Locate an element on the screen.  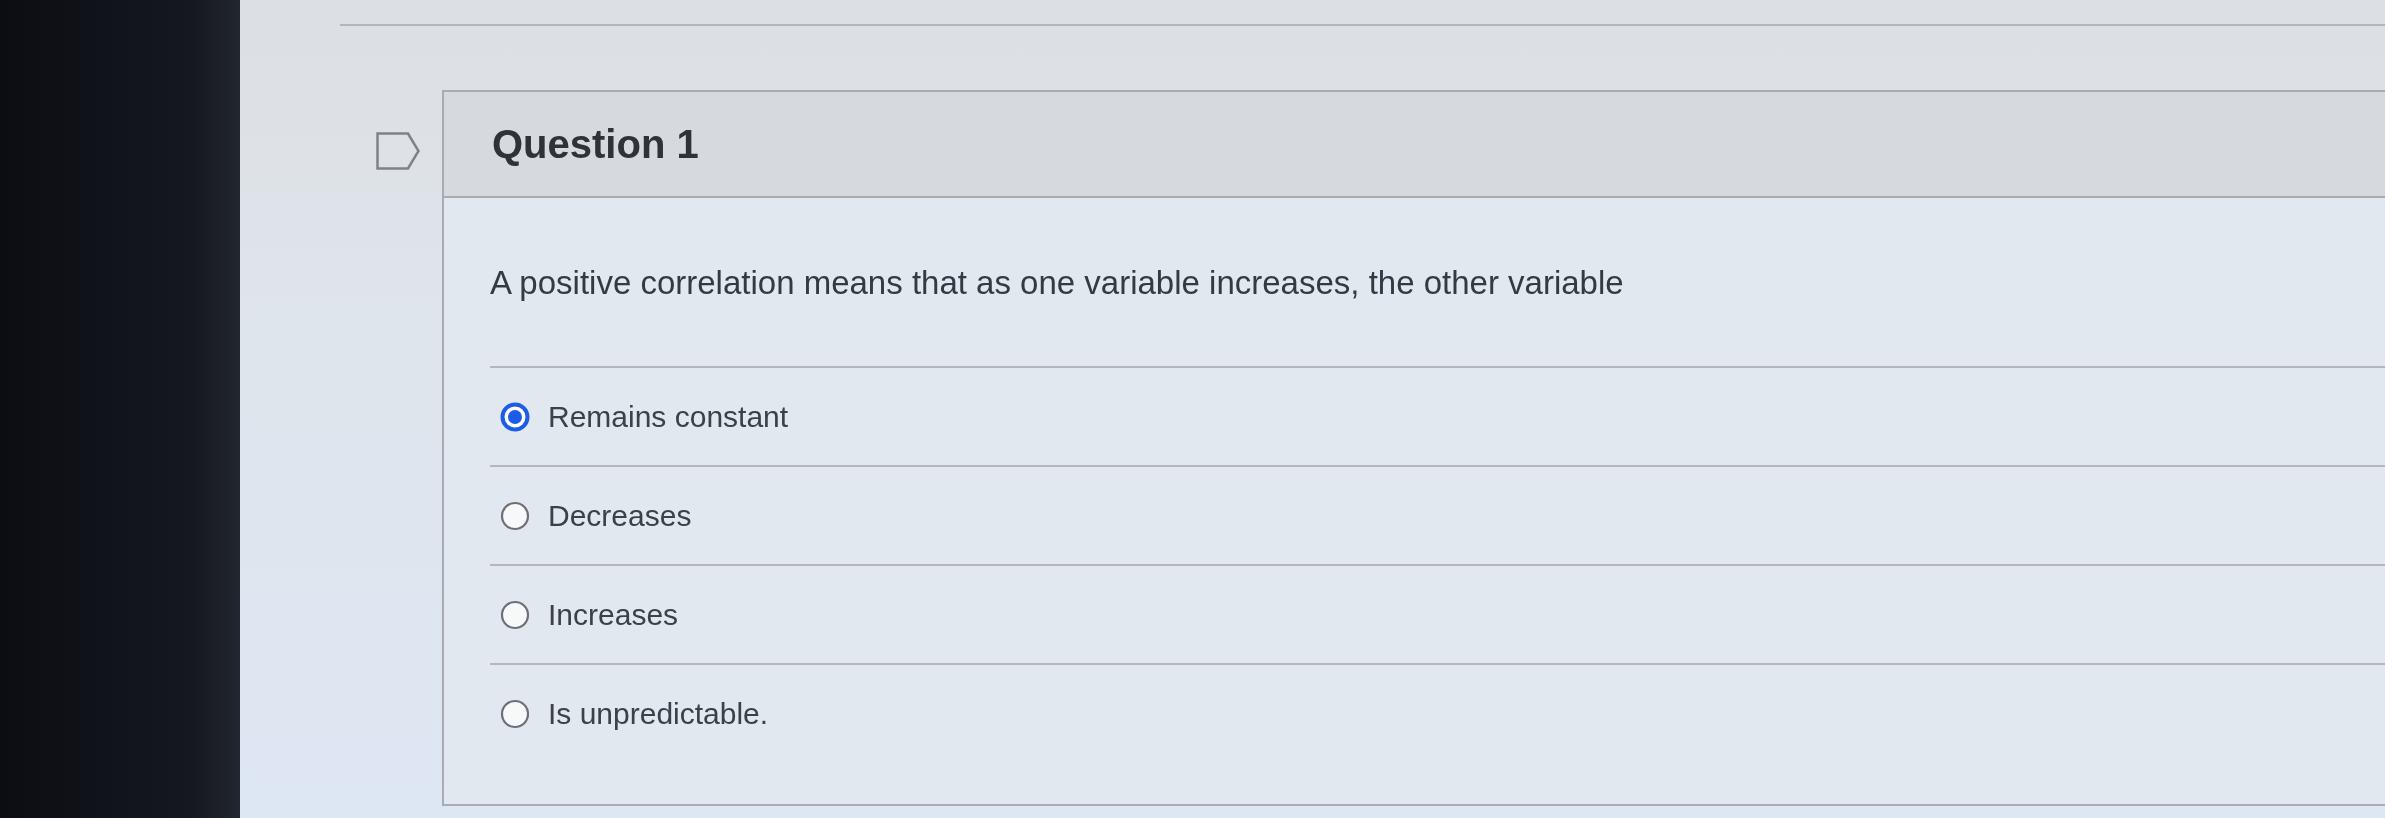
answer-label: Decreases is located at coordinates (620, 515).